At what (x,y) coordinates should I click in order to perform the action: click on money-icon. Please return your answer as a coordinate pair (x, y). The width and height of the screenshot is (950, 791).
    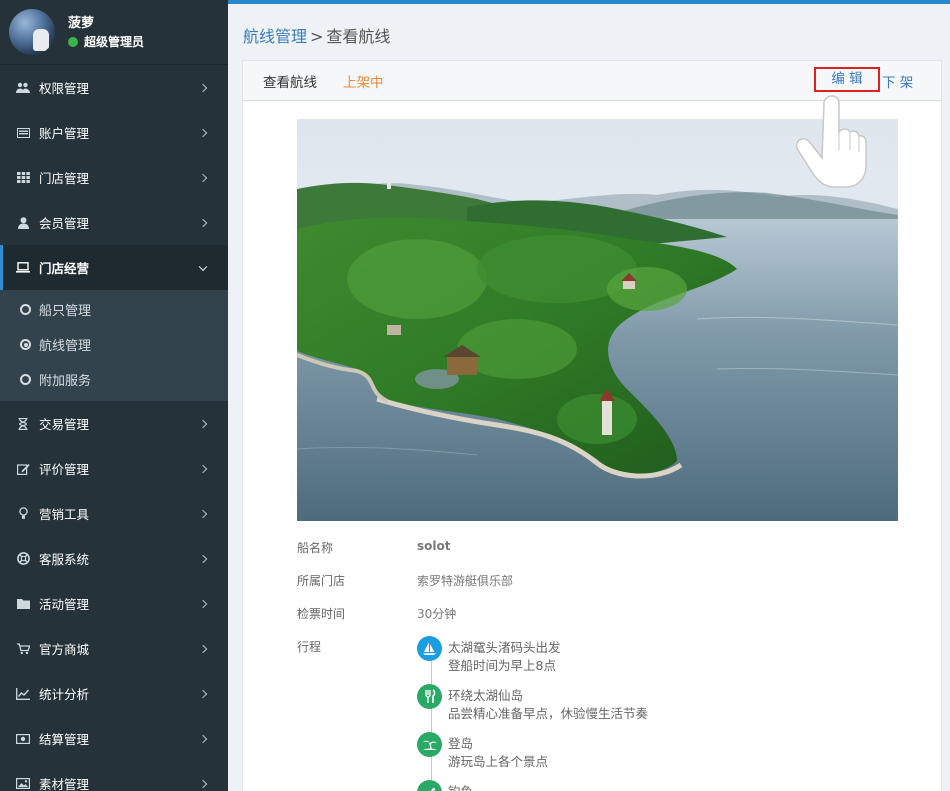
    Looking at the image, I should click on (23, 739).